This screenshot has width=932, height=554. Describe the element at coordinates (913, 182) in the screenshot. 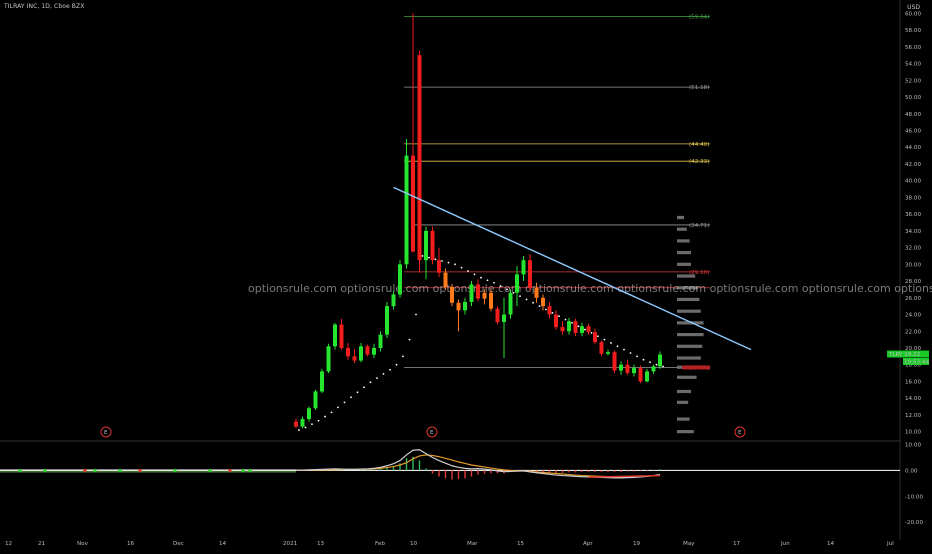

I see `price-tick-label: 40.00` at that location.